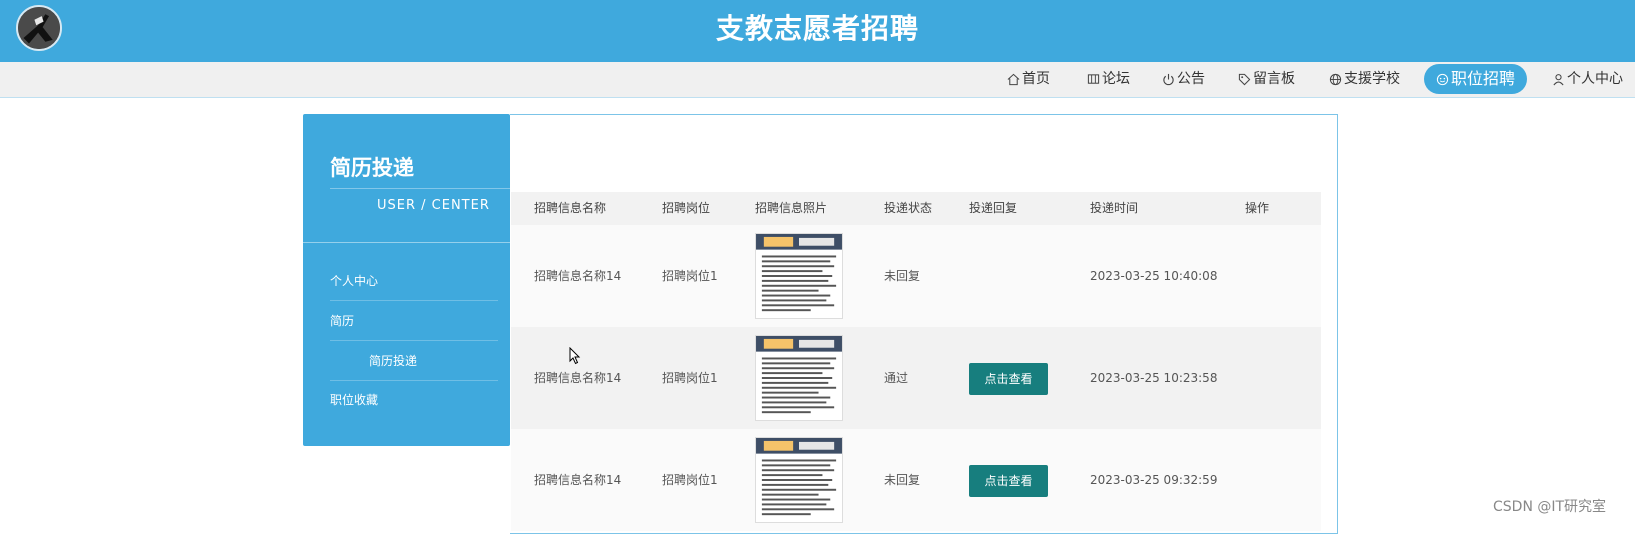 The image size is (1635, 534). What do you see at coordinates (575, 356) in the screenshot?
I see `mouse-cursor-icon` at bounding box center [575, 356].